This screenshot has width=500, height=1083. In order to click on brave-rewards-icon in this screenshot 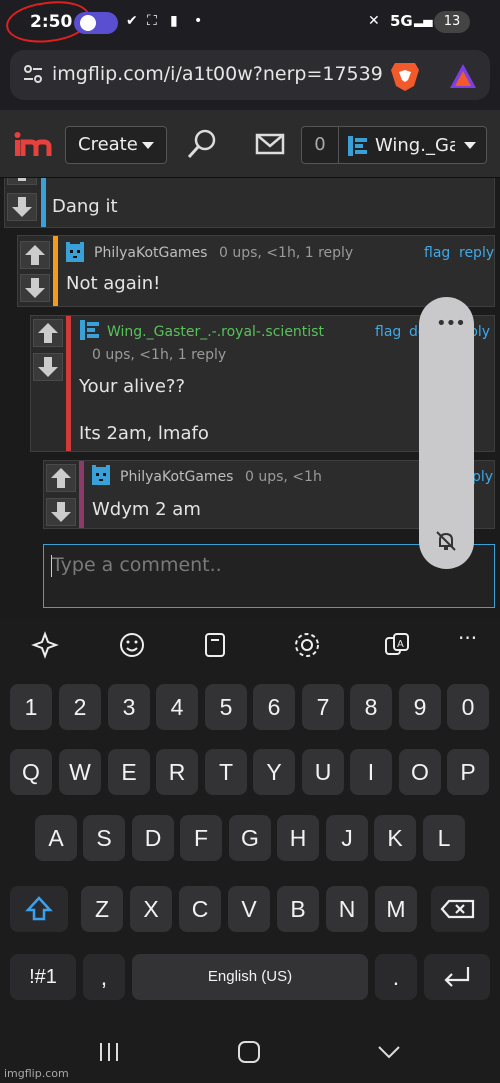, I will do `click(463, 76)`.